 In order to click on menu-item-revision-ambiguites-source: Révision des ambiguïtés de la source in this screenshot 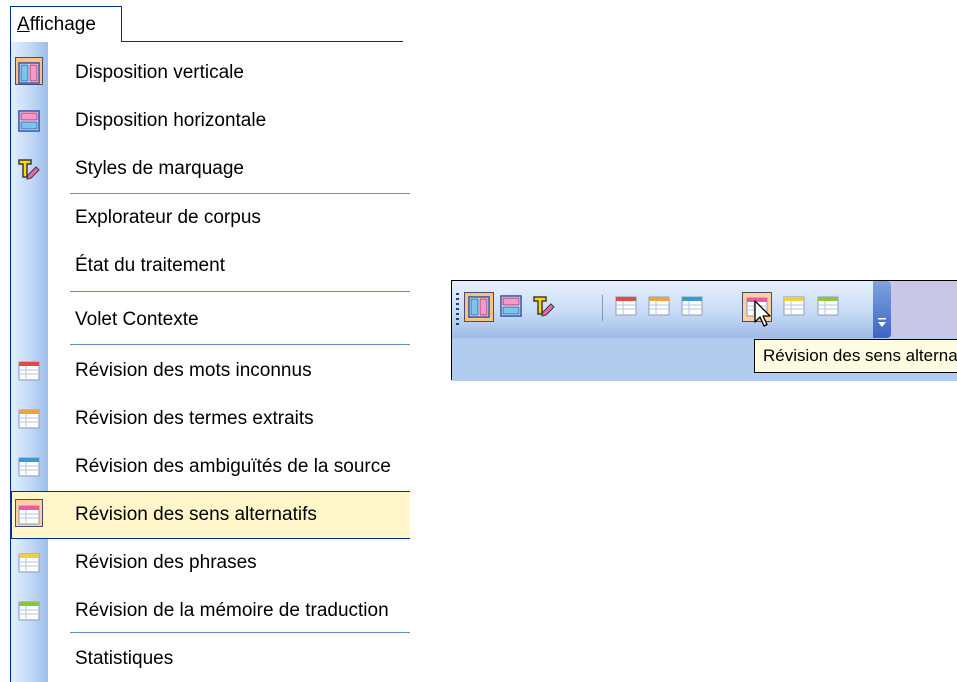, I will do `click(210, 467)`.